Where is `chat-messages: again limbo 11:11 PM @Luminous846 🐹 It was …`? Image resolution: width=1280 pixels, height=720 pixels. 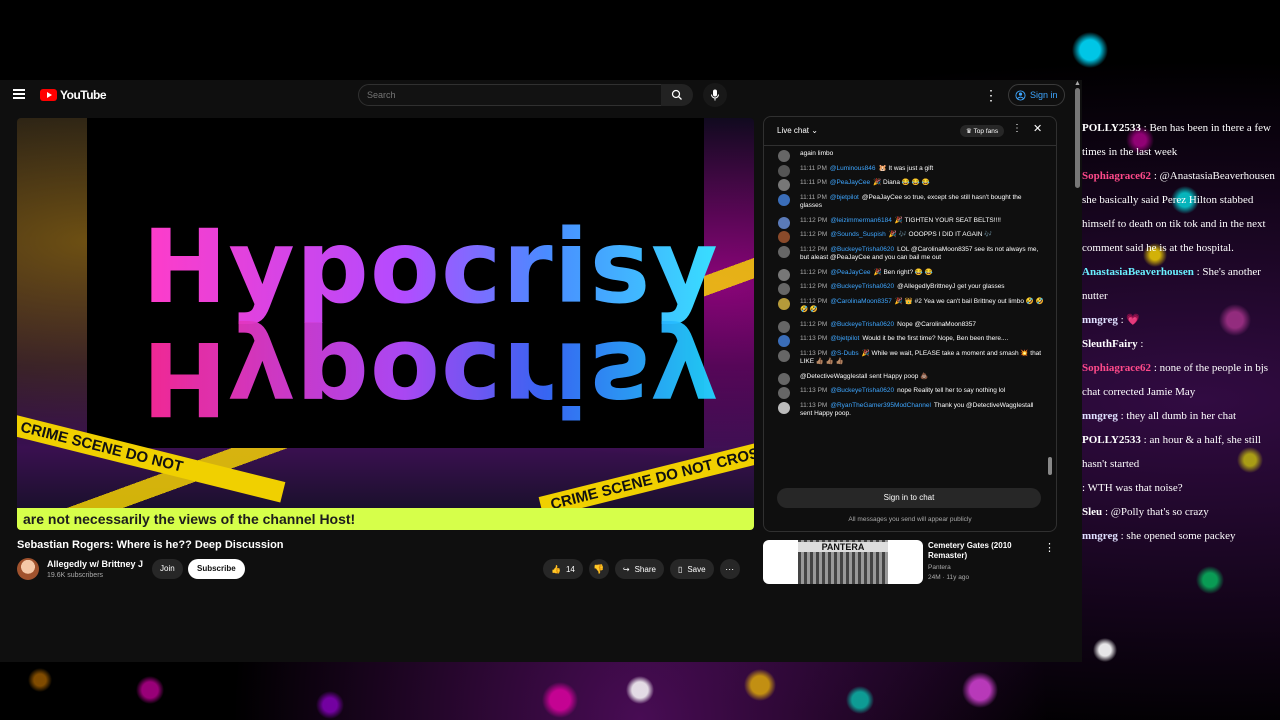
chat-messages: again limbo 11:11 PM @Luminous846 🐹 It was … is located at coordinates (904, 313).